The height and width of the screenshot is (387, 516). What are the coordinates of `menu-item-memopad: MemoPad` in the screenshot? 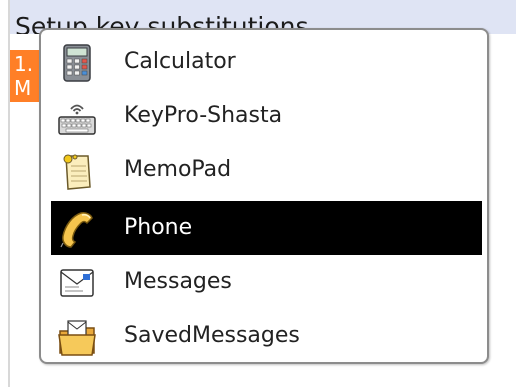 It's located at (266, 170).